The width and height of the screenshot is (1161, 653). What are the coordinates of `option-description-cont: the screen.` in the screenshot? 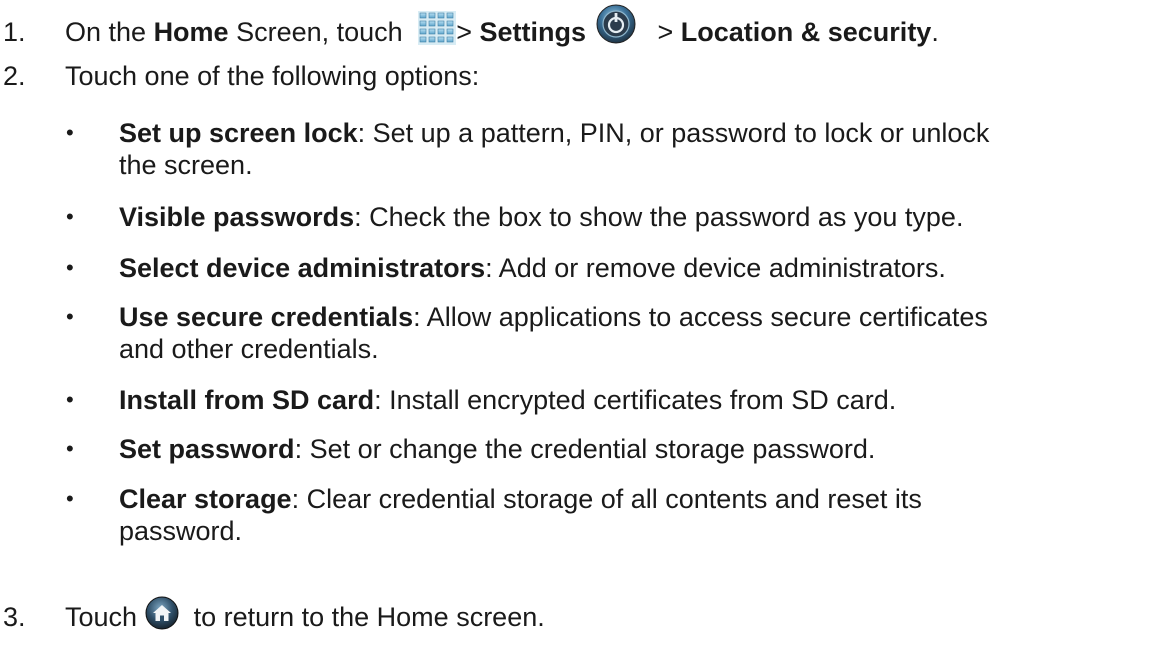 It's located at (186, 165).